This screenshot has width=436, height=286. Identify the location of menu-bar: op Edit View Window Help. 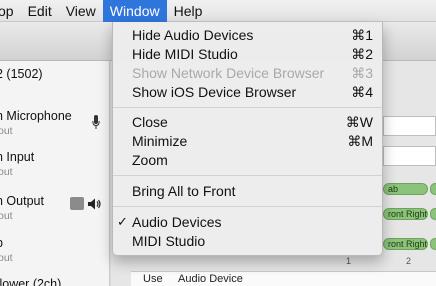
(218, 11).